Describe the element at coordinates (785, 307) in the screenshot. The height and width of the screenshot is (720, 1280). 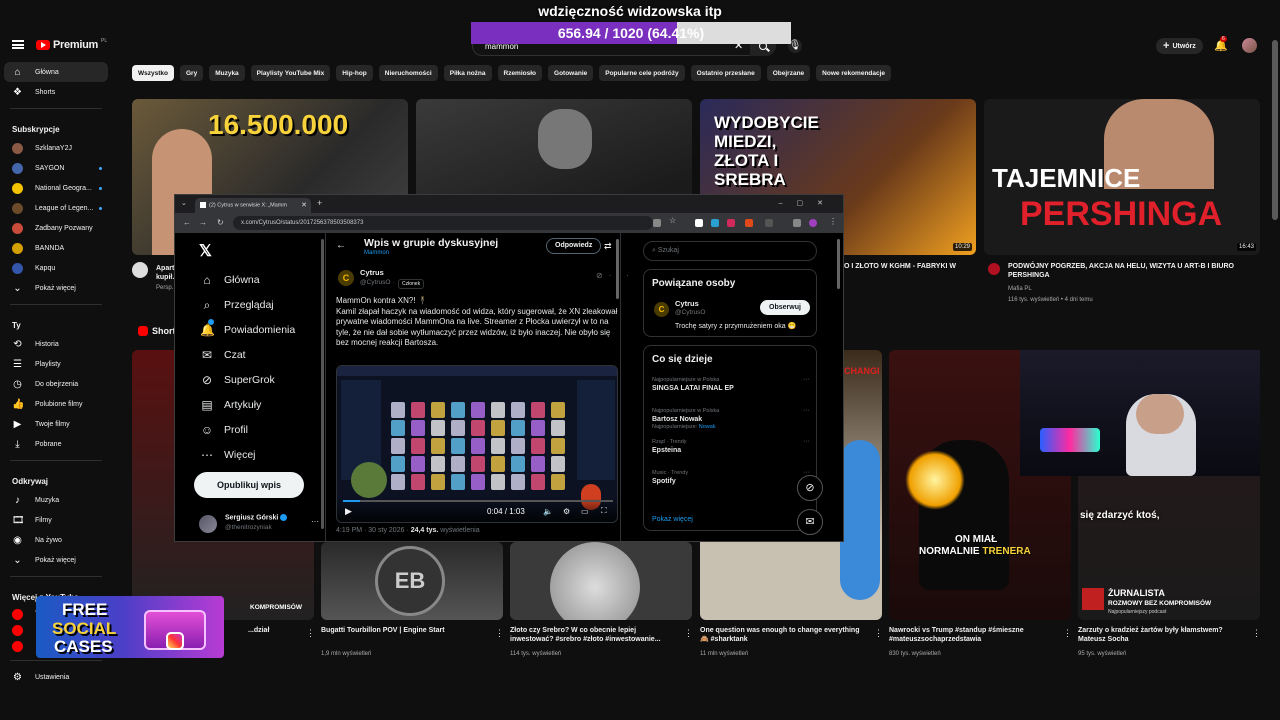
I see `follow-button: Obserwuj` at that location.